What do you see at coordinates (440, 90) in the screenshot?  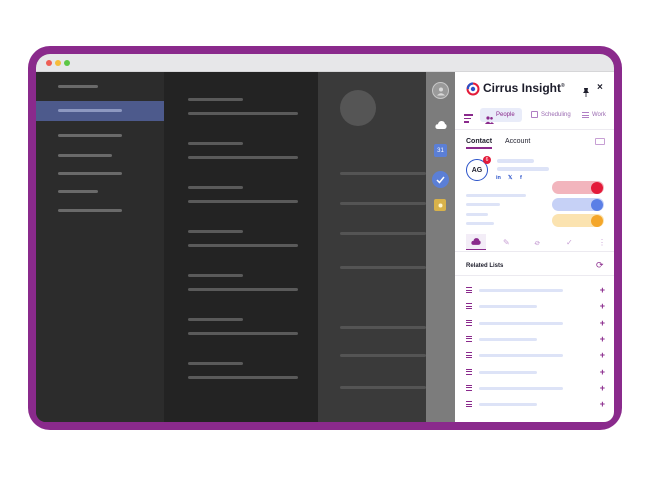 I see `profile-icon` at bounding box center [440, 90].